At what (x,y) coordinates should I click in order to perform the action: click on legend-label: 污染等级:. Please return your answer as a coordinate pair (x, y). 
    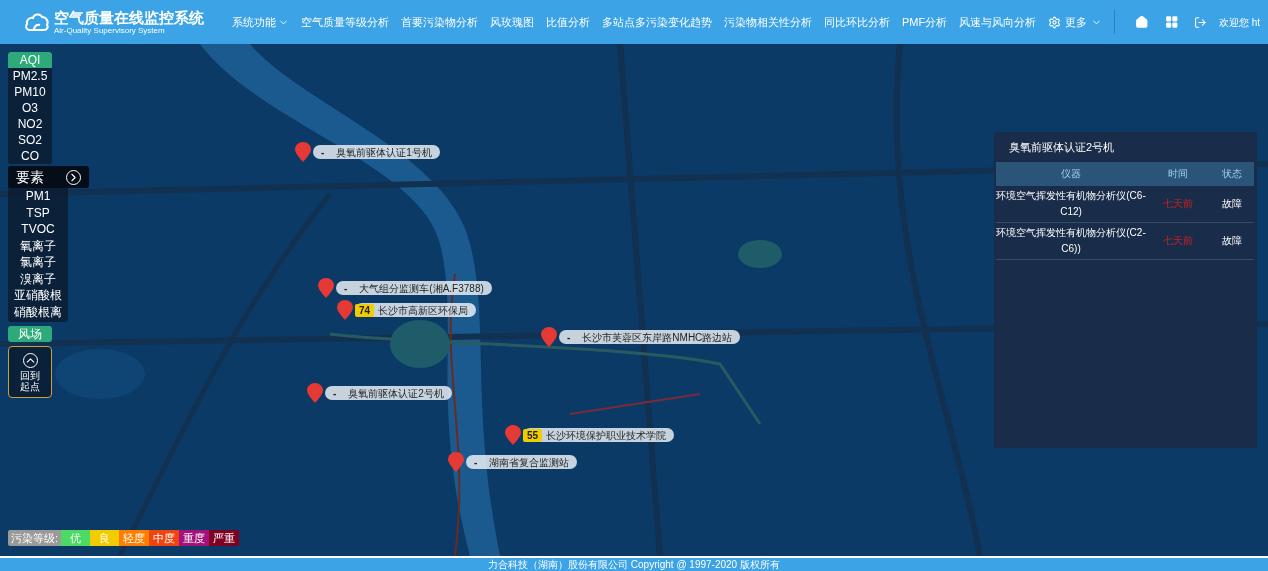
    Looking at the image, I should click on (35, 538).